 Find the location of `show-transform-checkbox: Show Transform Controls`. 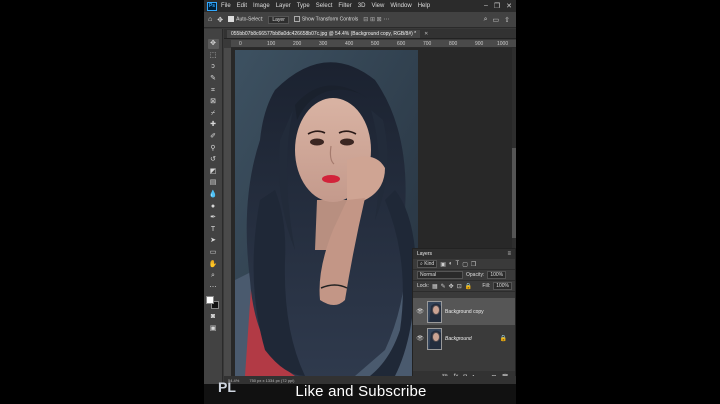

show-transform-checkbox: Show Transform Controls is located at coordinates (326, 19).